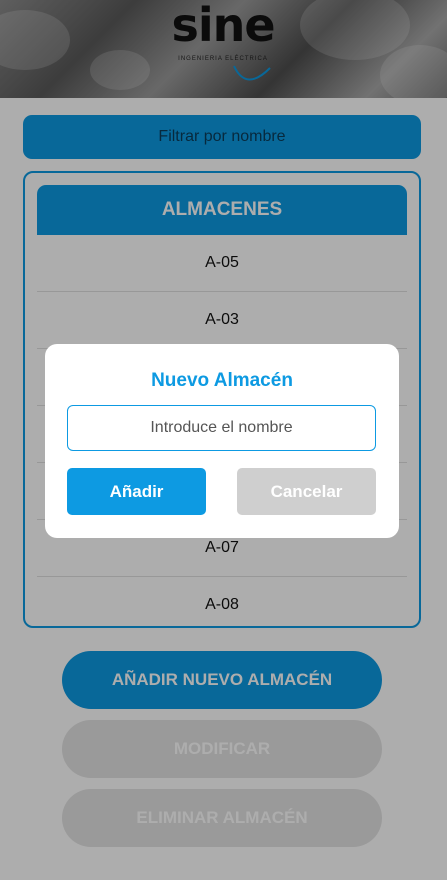 Image resolution: width=447 pixels, height=880 pixels. What do you see at coordinates (306, 491) in the screenshot?
I see `cancel-button: Cancelar` at bounding box center [306, 491].